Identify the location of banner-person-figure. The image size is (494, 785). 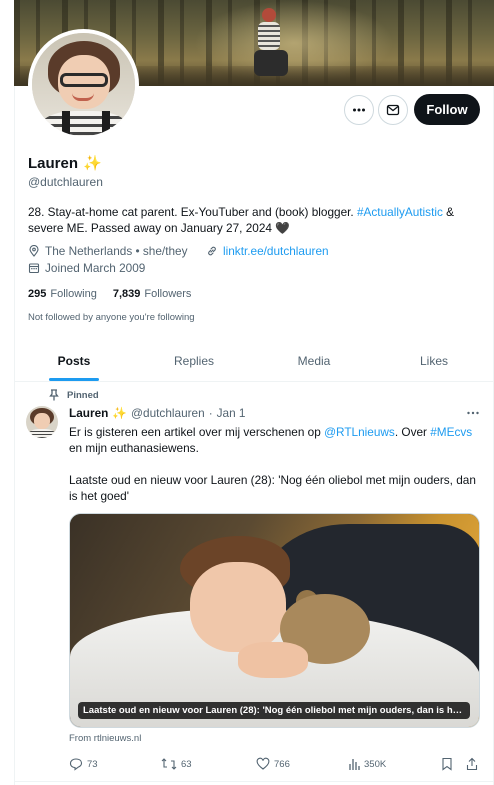
(270, 43).